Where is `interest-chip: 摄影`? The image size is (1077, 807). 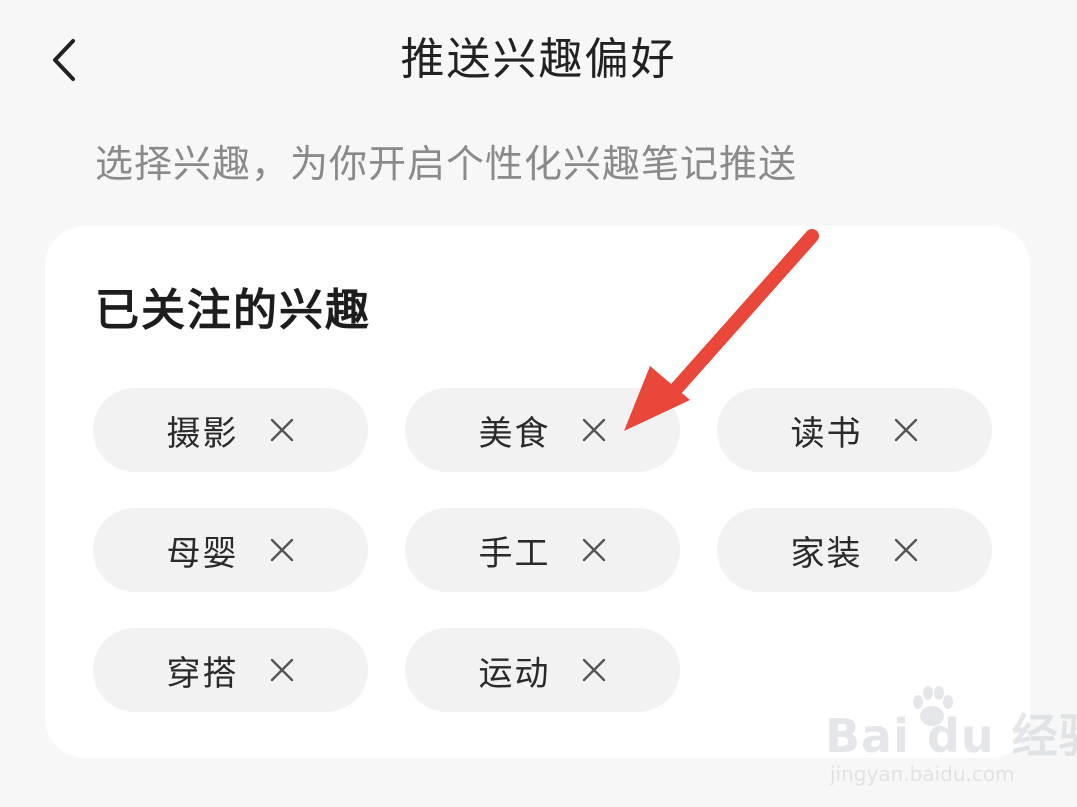 interest-chip: 摄影 is located at coordinates (230, 430).